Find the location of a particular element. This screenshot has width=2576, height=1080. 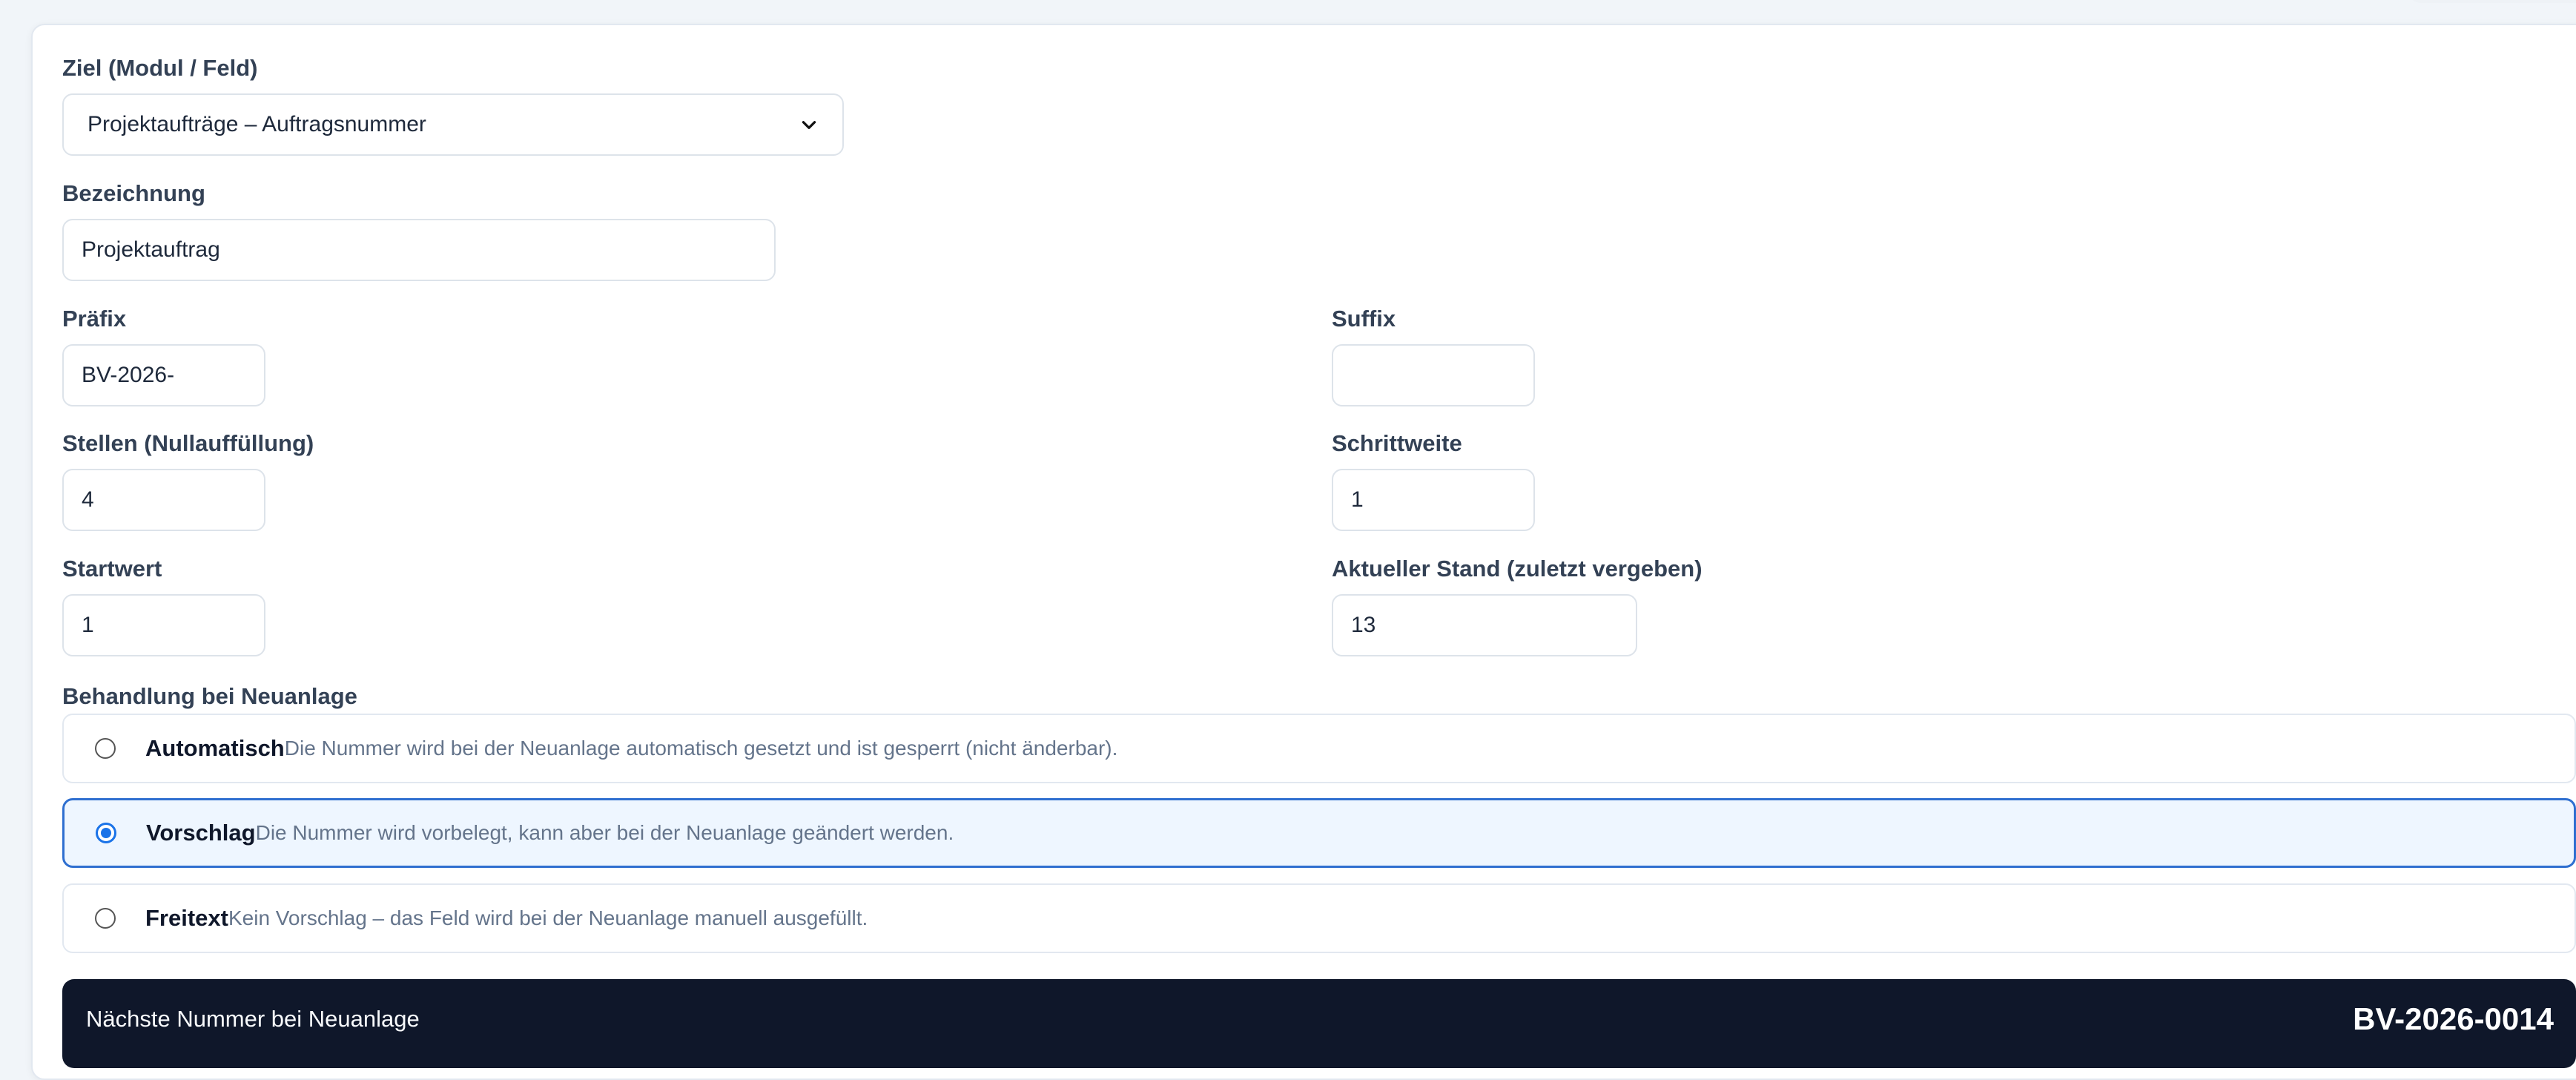

step-label: Schrittweite is located at coordinates (1397, 443).